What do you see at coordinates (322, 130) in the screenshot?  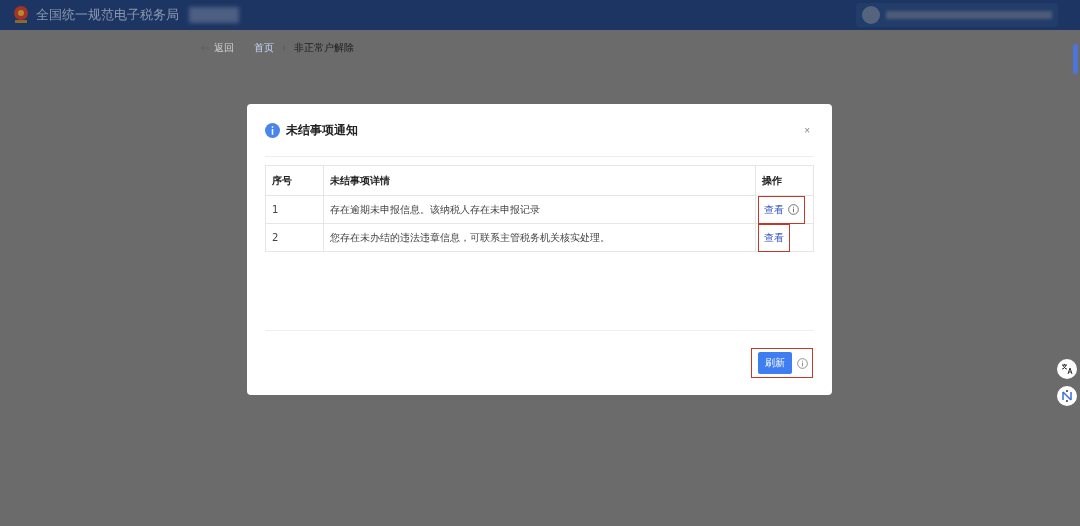 I see `dialog-title: 未结事项通知` at bounding box center [322, 130].